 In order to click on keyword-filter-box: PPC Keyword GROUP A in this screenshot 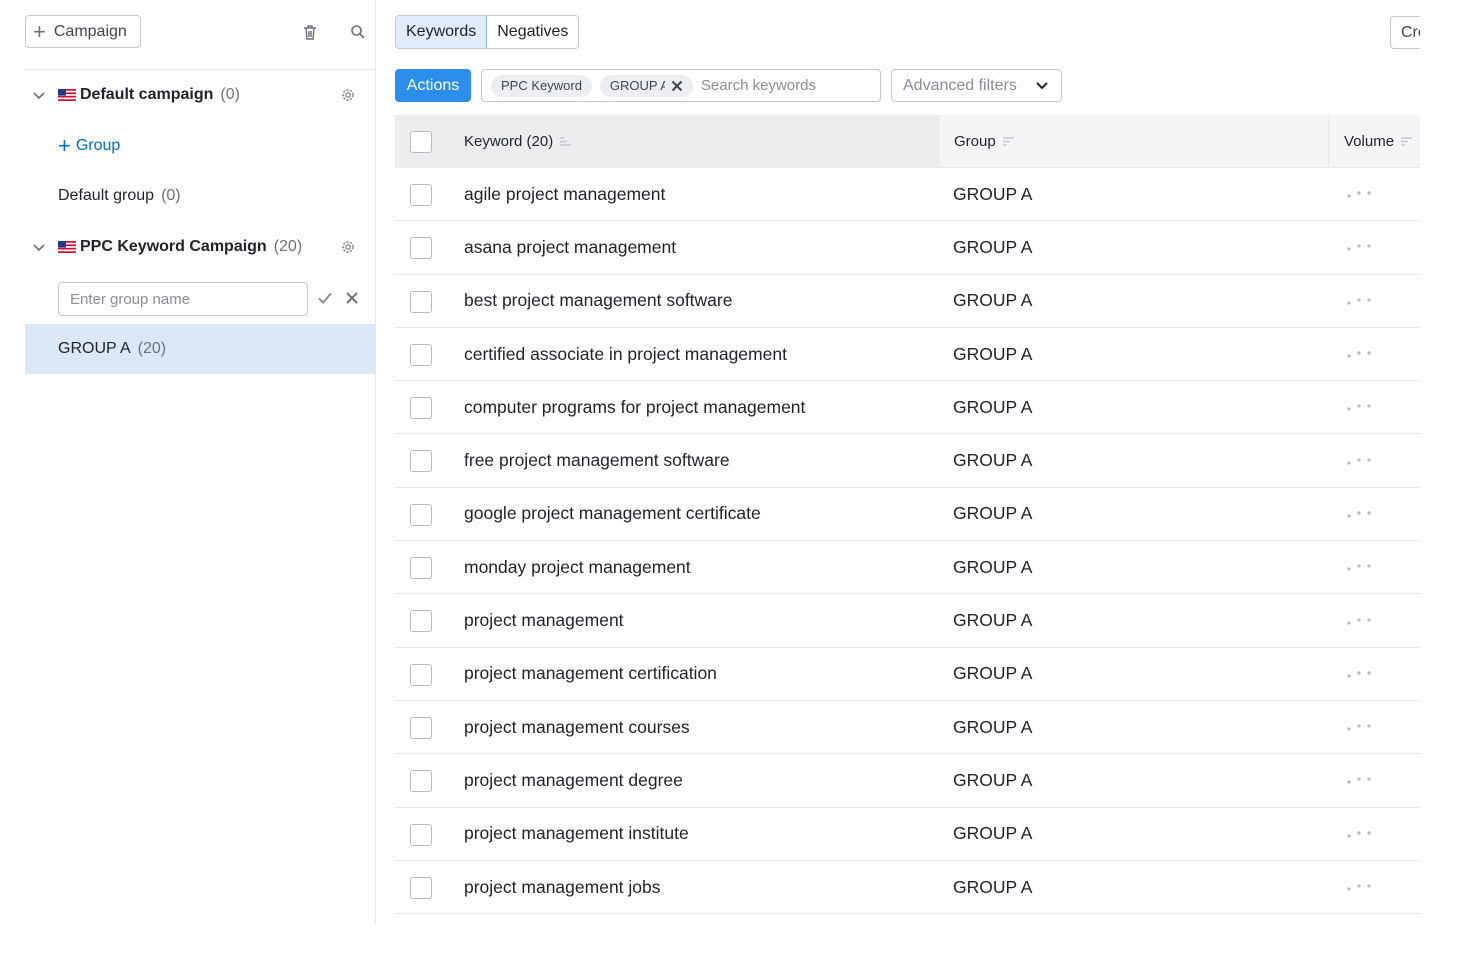, I will do `click(681, 85)`.